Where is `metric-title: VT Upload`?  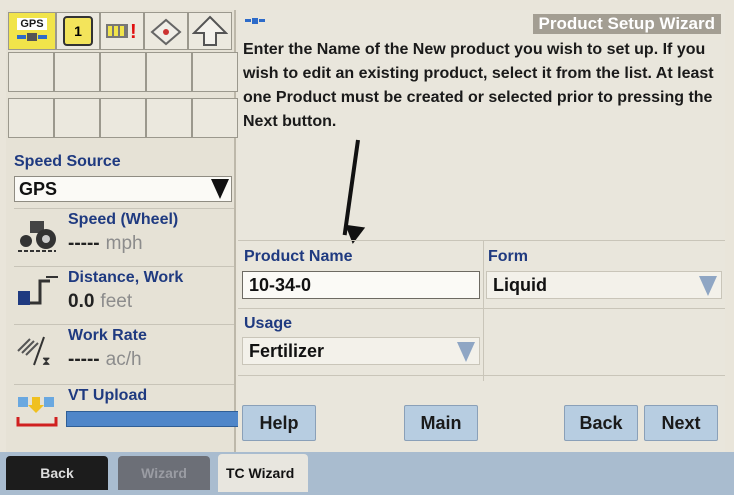
metric-title: VT Upload is located at coordinates (108, 395).